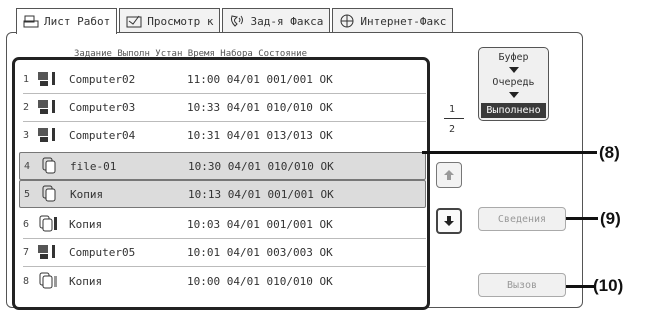 The image size is (647, 310). I want to click on row-number: 4, so click(27, 166).